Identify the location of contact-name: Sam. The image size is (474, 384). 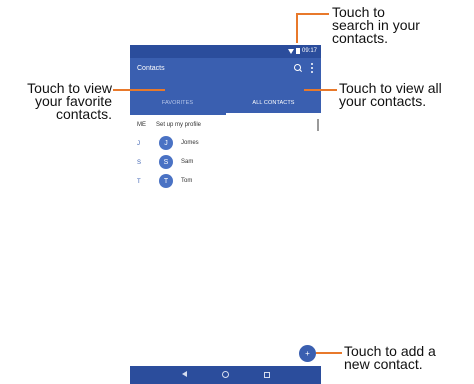
(187, 162).